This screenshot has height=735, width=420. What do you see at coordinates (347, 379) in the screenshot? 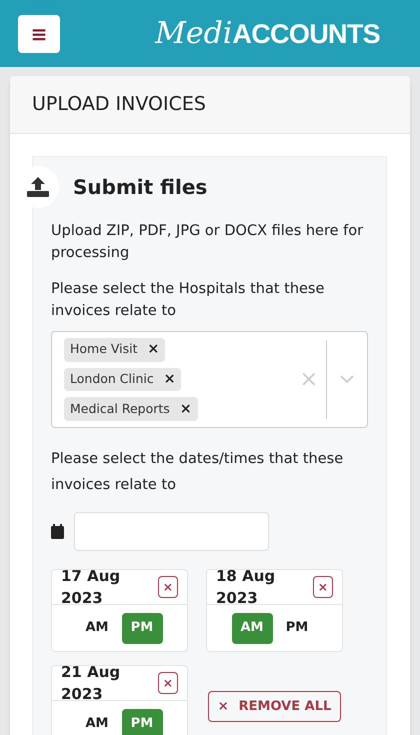
I see `chevron-down-icon` at bounding box center [347, 379].